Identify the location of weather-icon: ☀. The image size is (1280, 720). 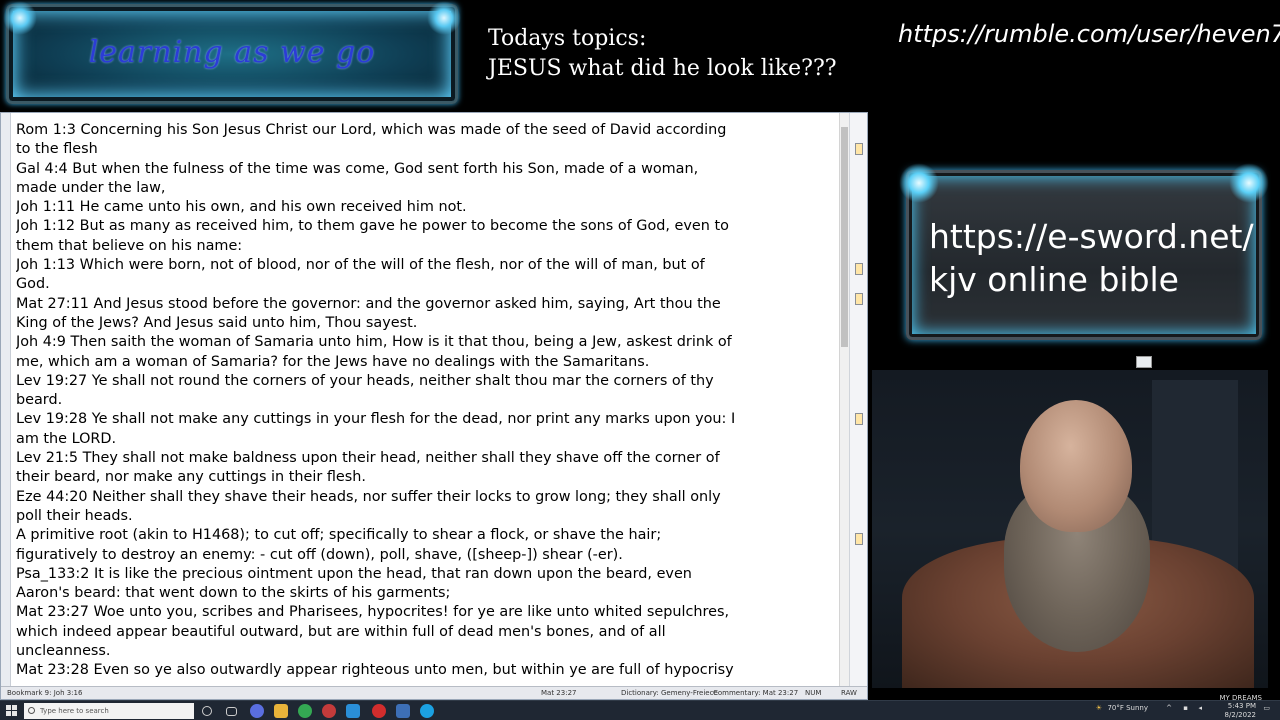
(1098, 708).